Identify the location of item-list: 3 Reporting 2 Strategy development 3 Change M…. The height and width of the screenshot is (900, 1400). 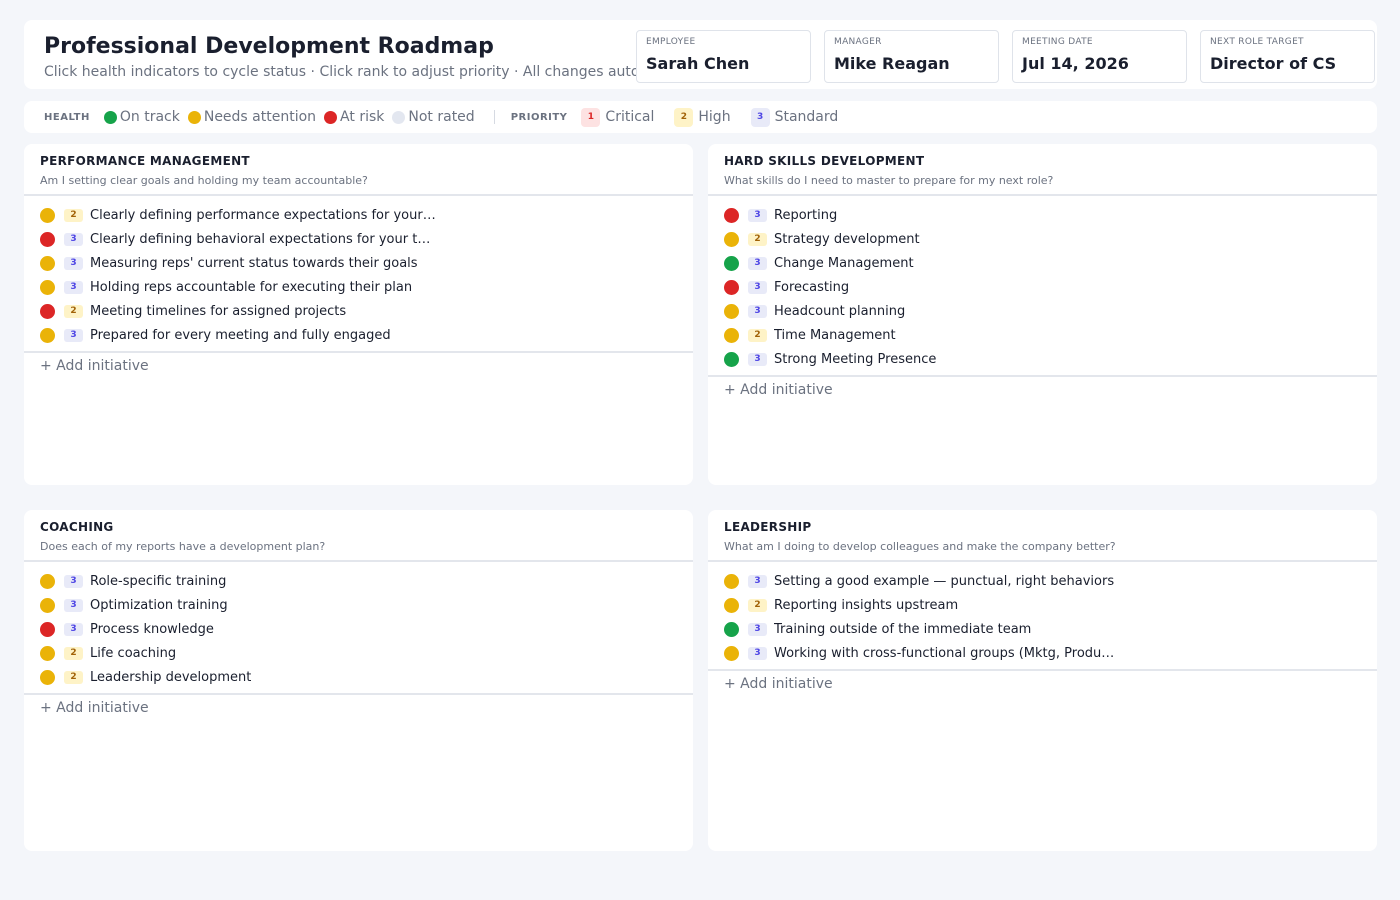
(1042, 286).